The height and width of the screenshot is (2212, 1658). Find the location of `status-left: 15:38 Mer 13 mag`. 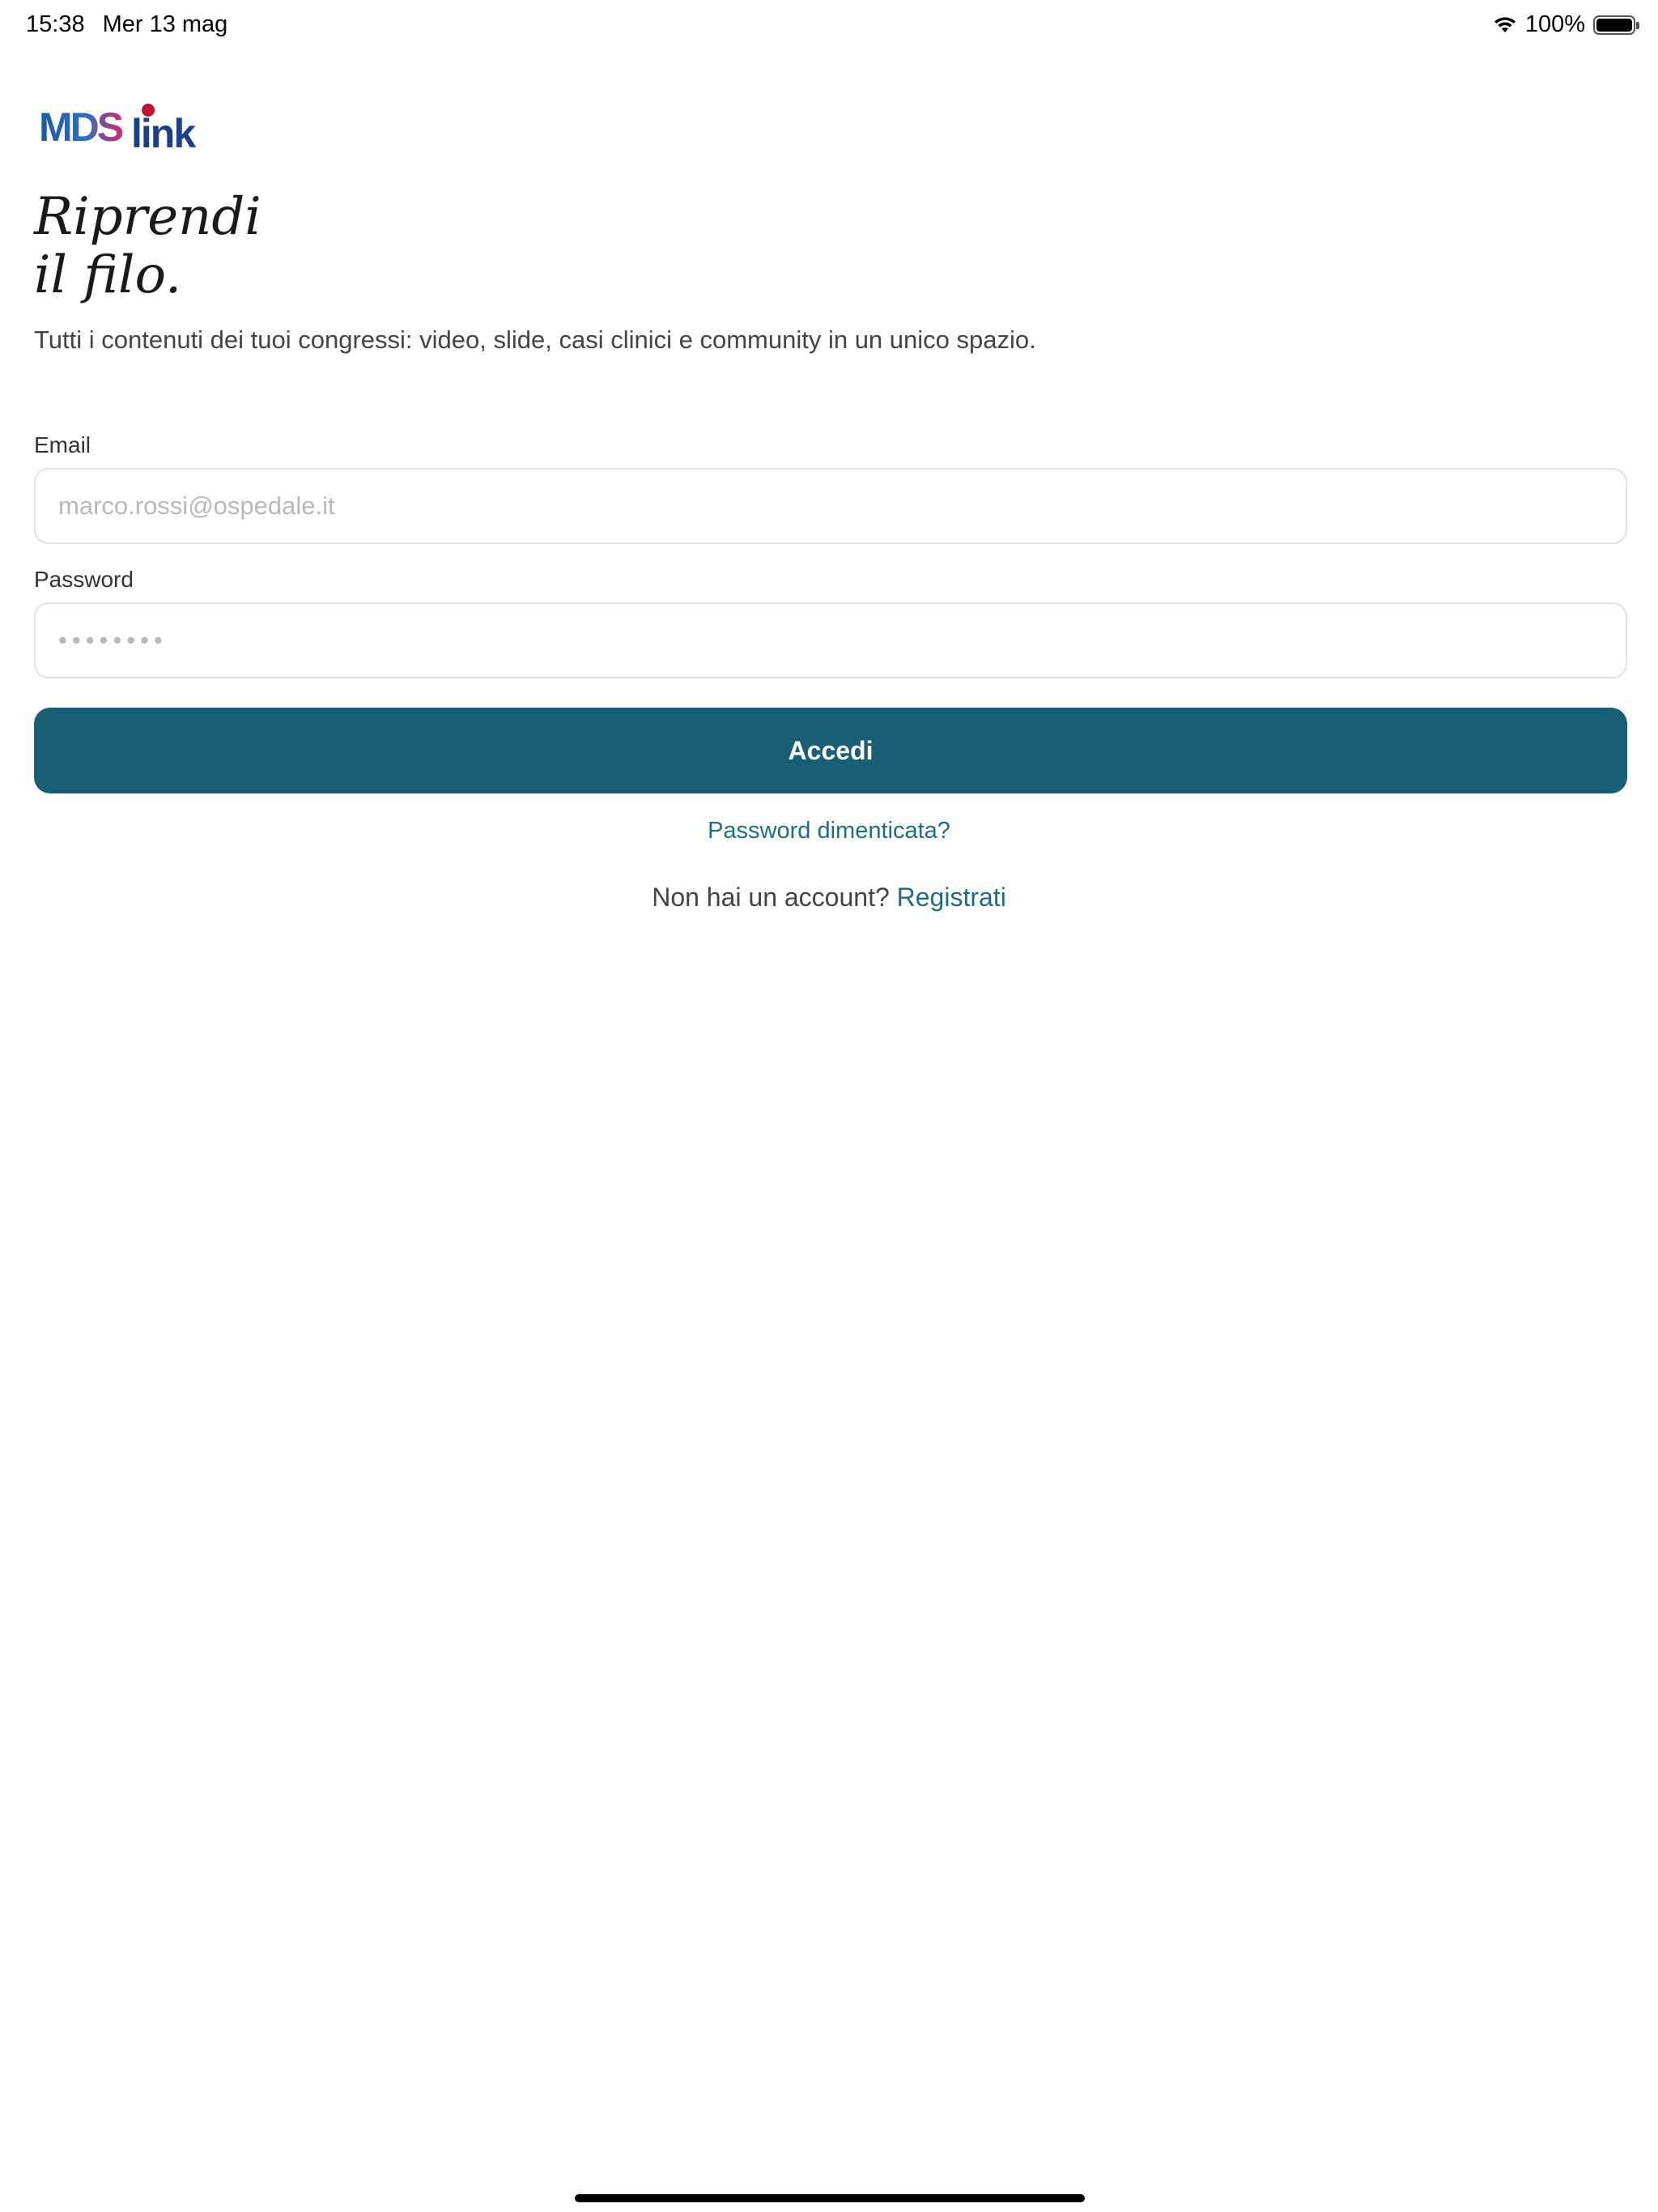

status-left: 15:38 Mer 13 mag is located at coordinates (126, 25).